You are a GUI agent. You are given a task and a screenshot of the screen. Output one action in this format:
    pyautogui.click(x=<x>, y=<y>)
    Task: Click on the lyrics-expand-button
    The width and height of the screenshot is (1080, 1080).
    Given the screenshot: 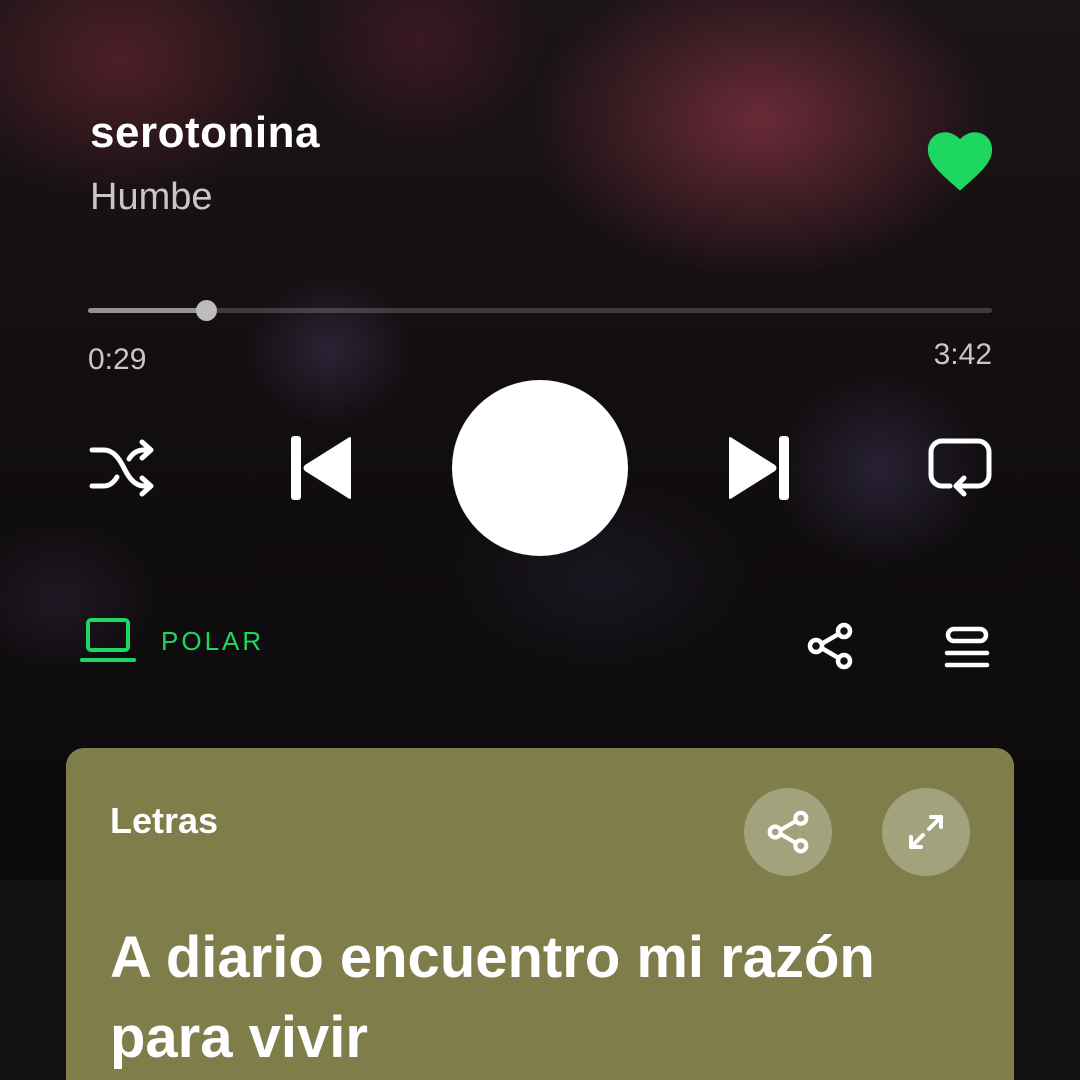 What is the action you would take?
    pyautogui.click(x=926, y=832)
    